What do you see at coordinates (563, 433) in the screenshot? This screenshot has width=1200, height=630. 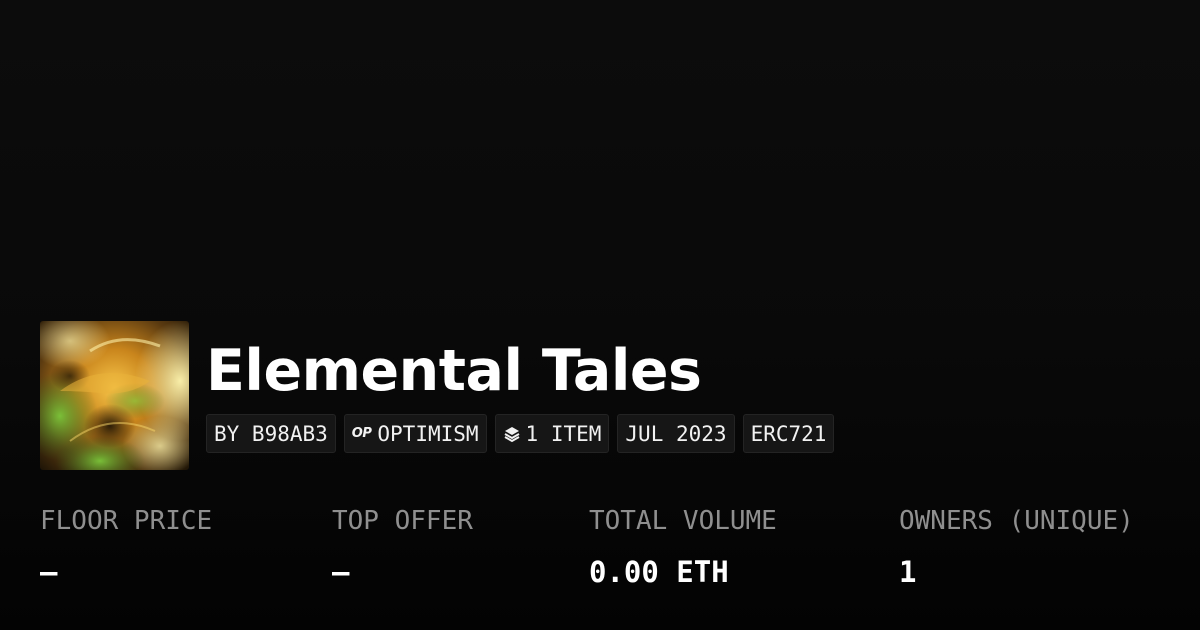 I see `items-label: 1 ITEM` at bounding box center [563, 433].